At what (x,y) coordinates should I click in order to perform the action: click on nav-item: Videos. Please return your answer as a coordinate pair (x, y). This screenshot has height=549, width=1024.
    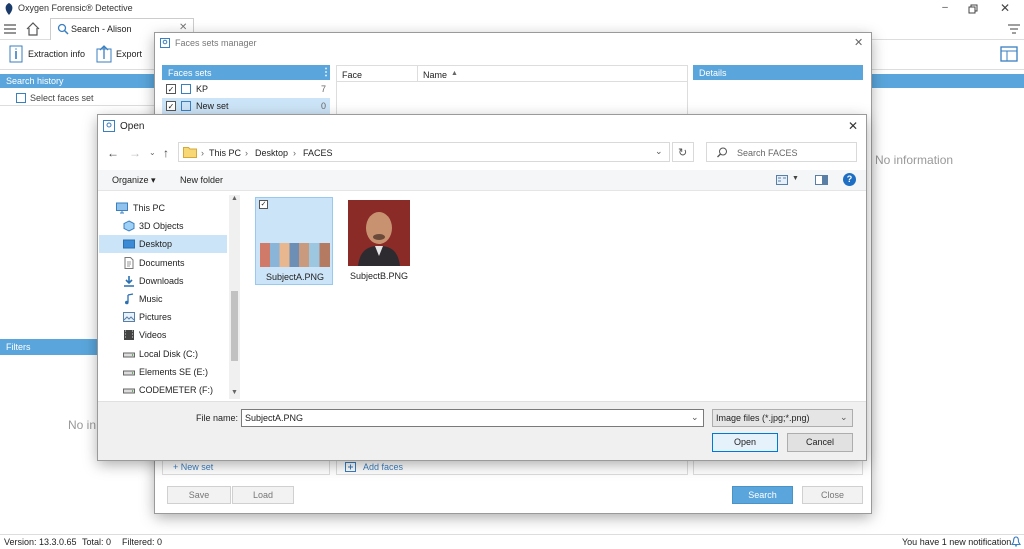
    Looking at the image, I should click on (163, 335).